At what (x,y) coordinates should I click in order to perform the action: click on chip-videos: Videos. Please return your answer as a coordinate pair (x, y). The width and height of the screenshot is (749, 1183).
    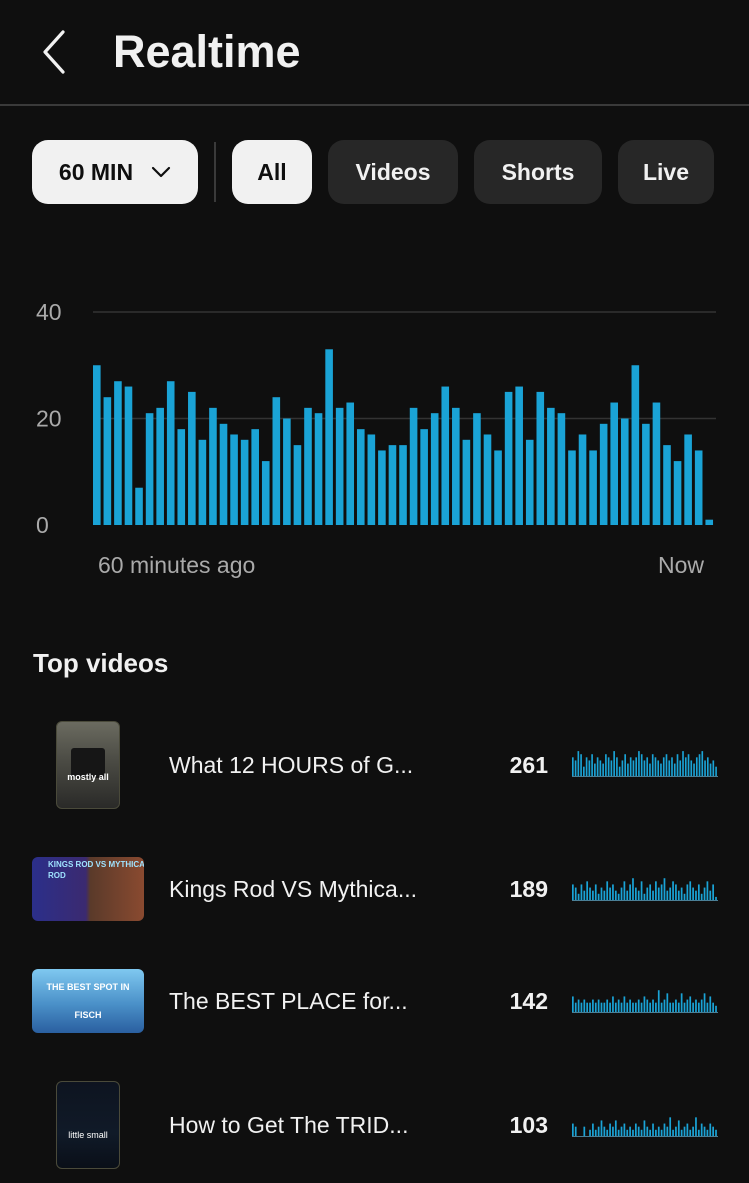
    Looking at the image, I should click on (393, 172).